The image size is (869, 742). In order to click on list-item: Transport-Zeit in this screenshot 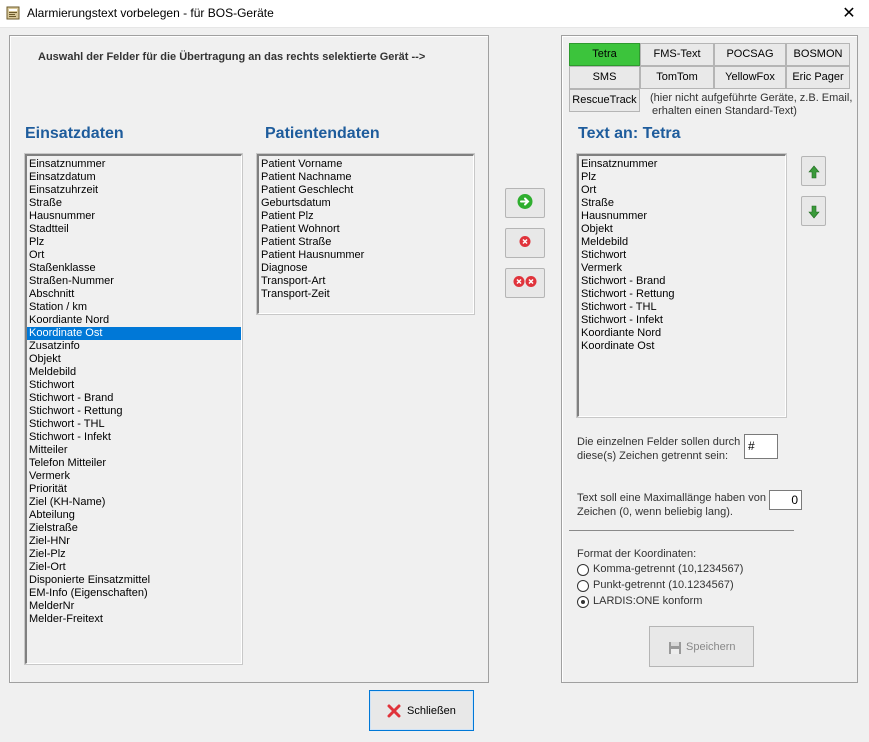, I will do `click(366, 294)`.